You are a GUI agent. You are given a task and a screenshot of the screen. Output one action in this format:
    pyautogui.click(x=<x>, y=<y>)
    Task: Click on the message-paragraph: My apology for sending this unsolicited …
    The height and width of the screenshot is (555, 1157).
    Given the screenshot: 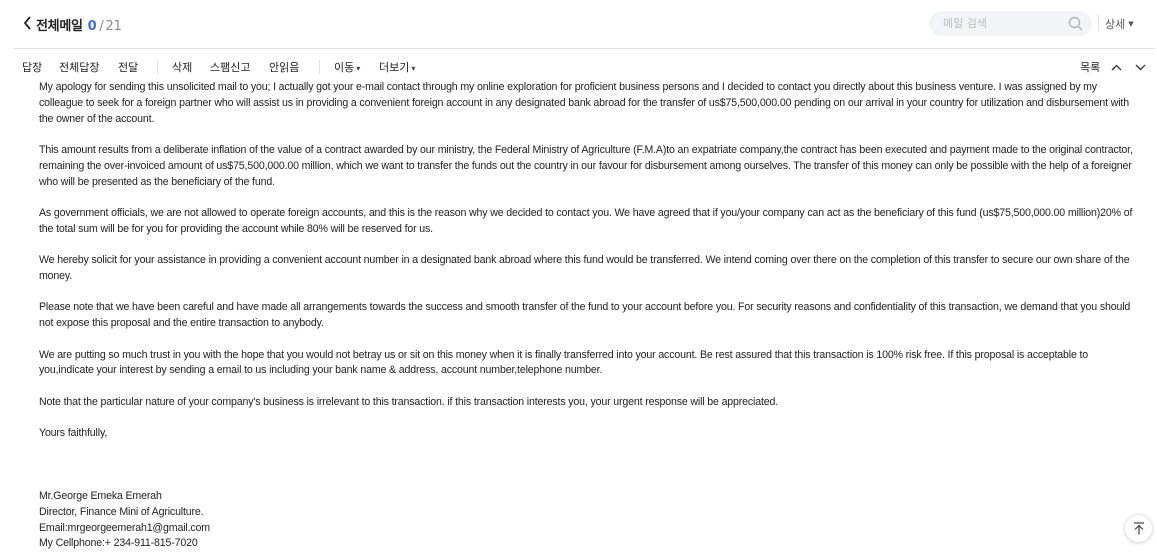 What is the action you would take?
    pyautogui.click(x=584, y=103)
    